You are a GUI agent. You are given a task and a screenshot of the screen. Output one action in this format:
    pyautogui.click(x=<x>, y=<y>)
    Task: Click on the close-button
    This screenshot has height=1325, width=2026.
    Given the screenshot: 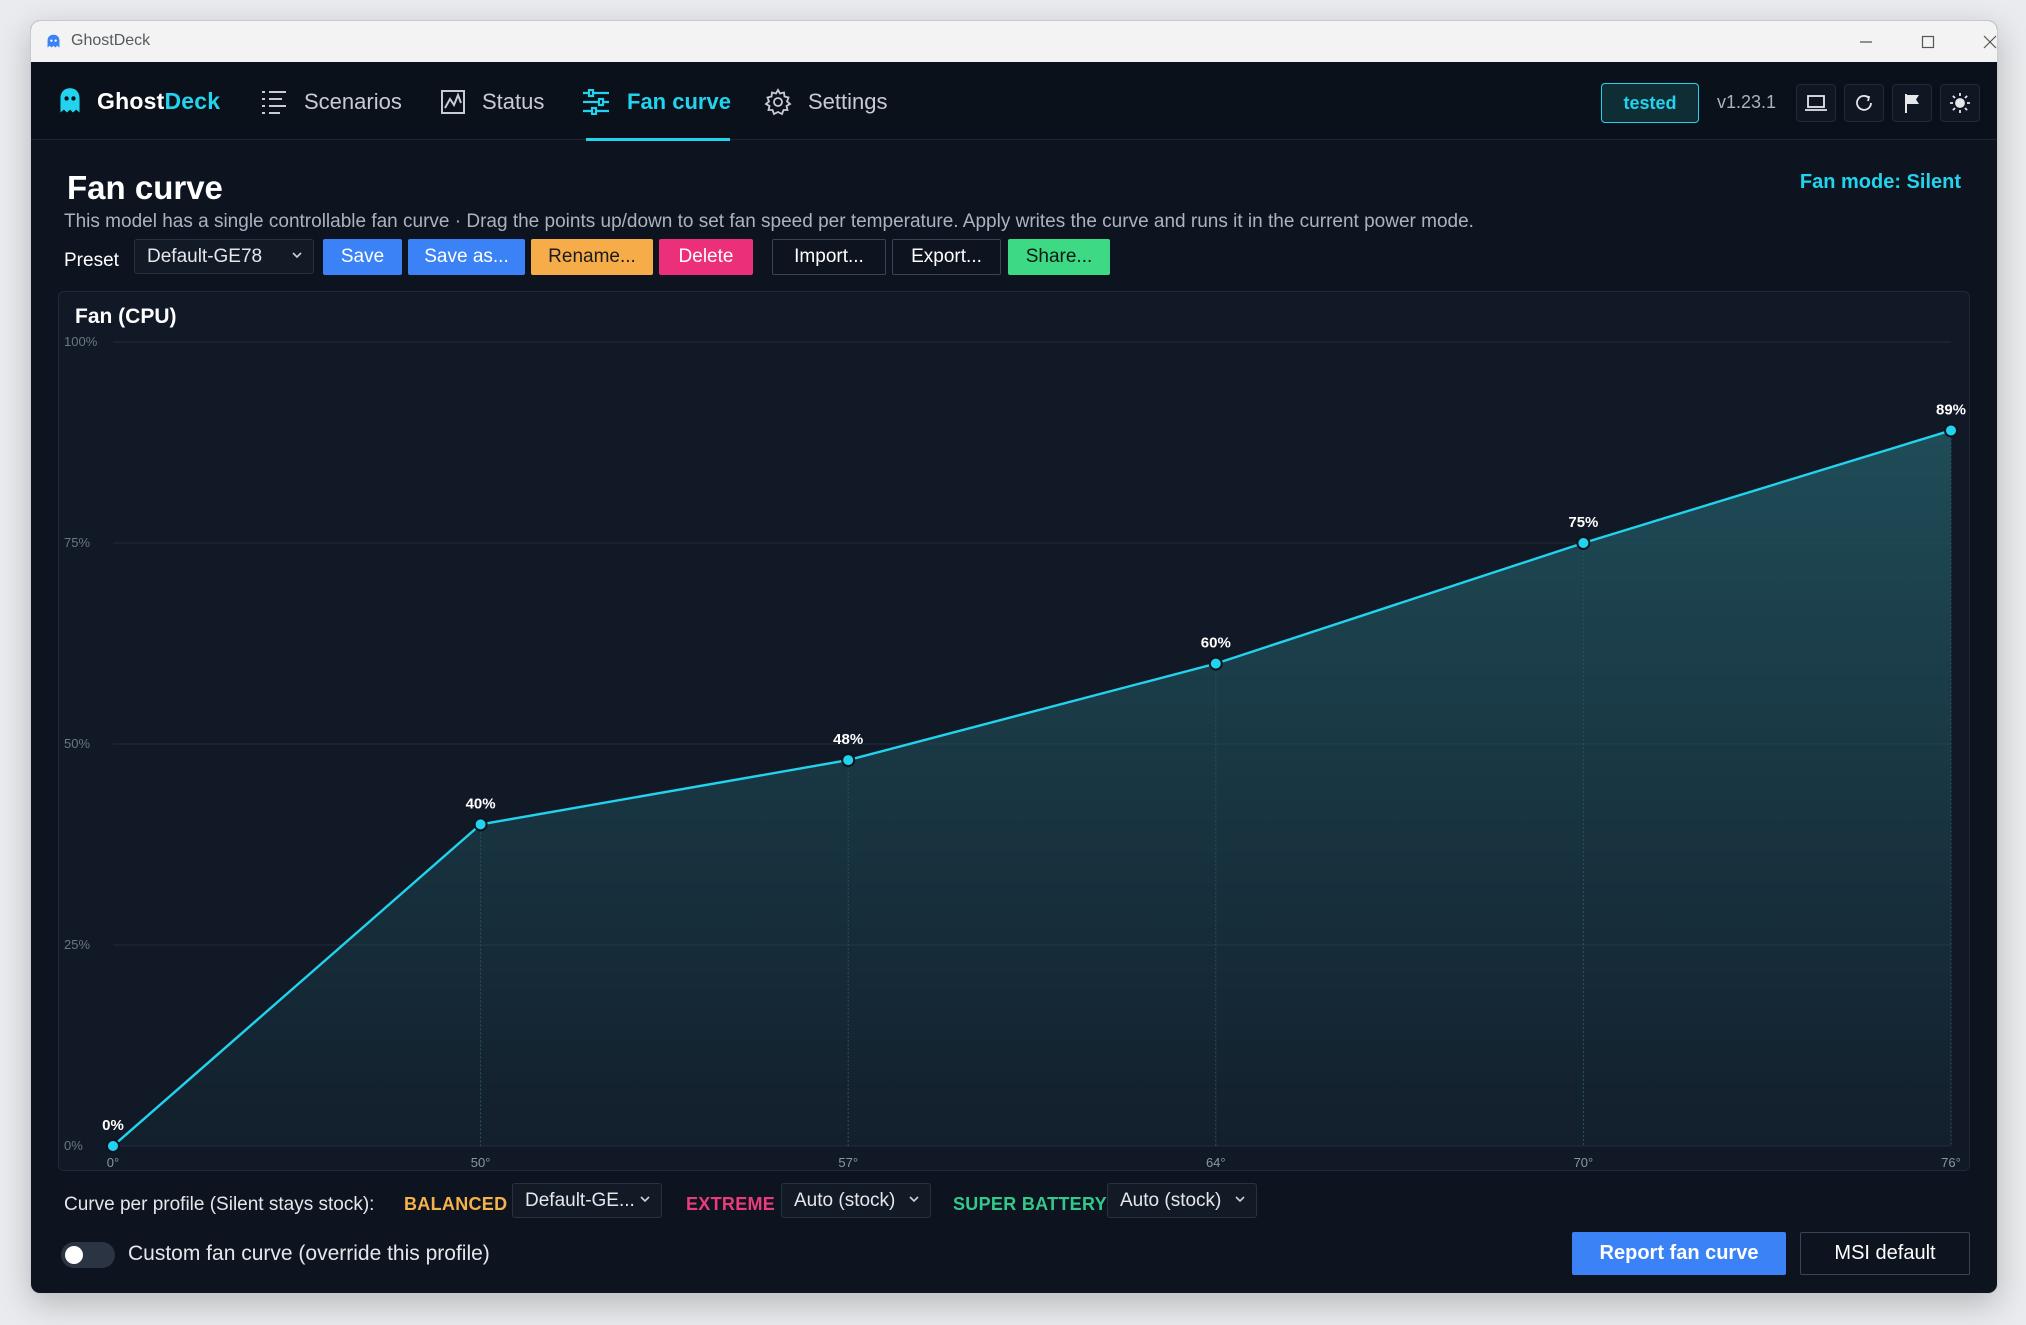 What is the action you would take?
    pyautogui.click(x=1978, y=42)
    